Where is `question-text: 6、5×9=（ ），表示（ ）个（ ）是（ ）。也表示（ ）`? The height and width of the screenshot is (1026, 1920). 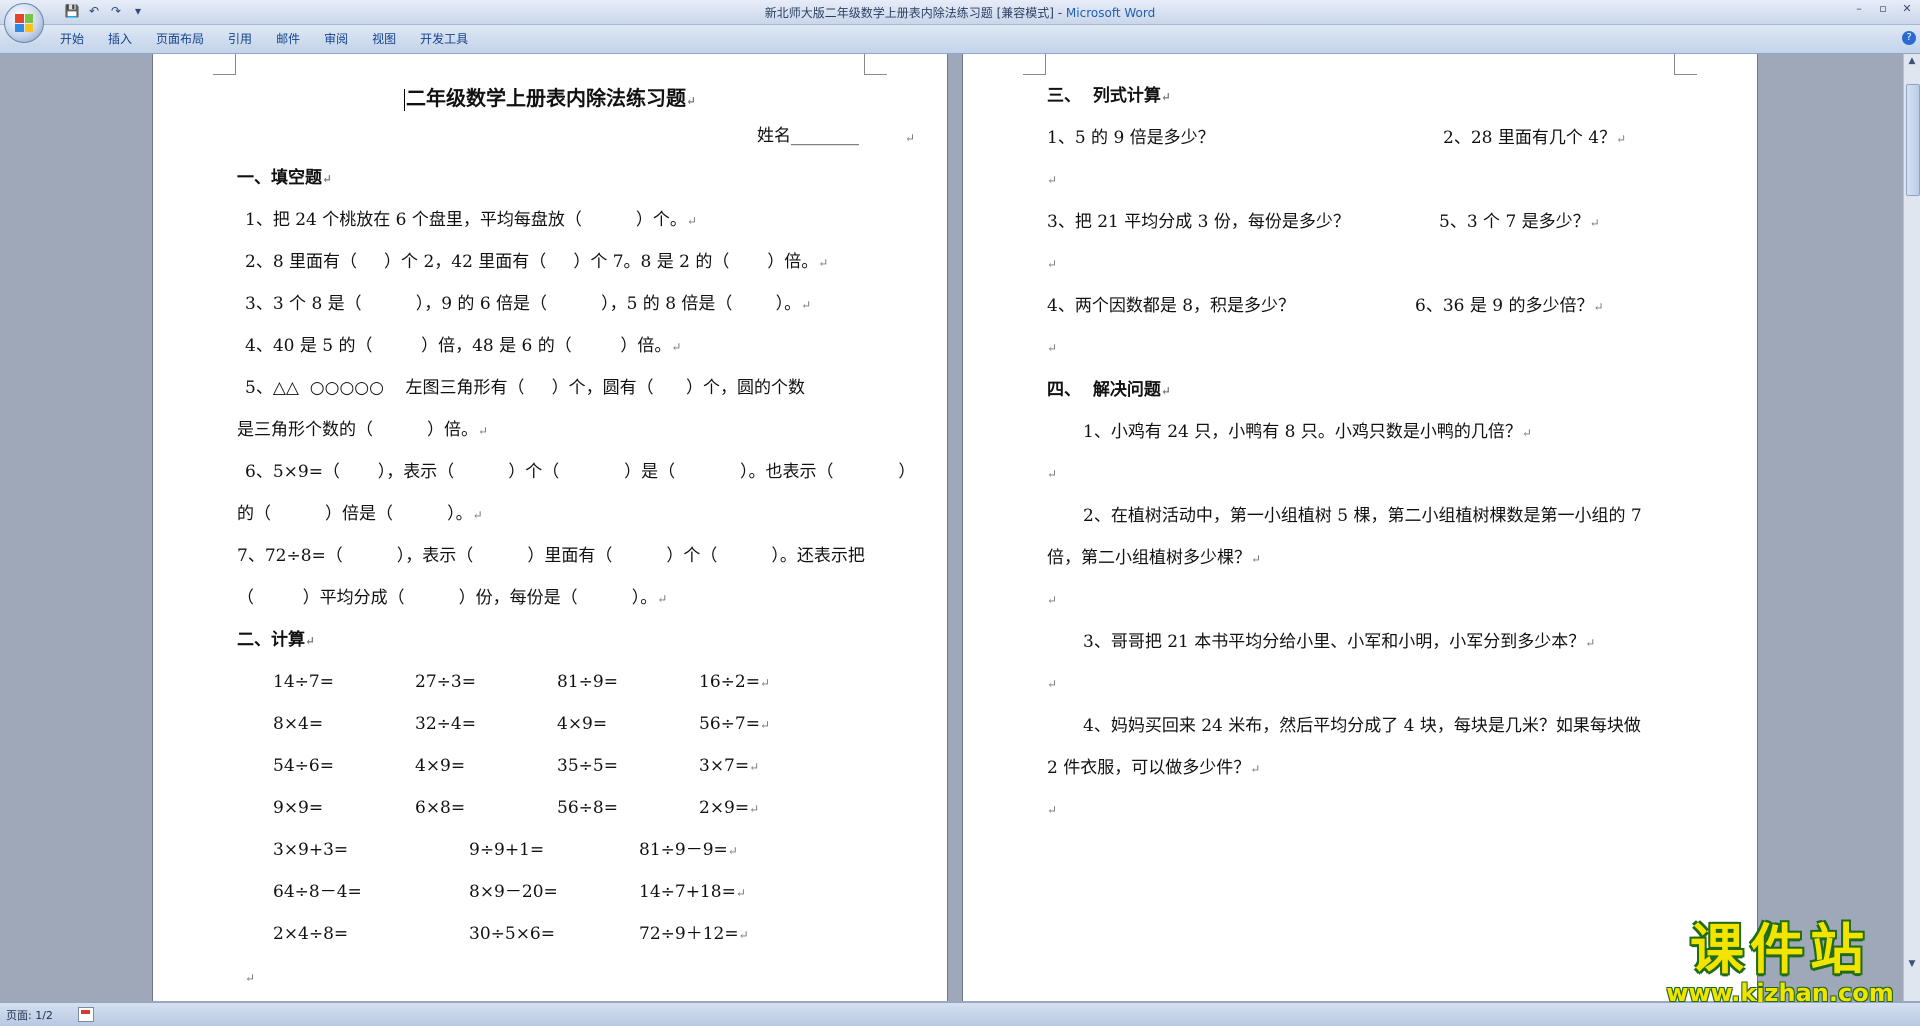
question-text: 6、5×9=（ ），表示（ ）个（ ）是（ ）。也表示（ ） is located at coordinates (580, 472).